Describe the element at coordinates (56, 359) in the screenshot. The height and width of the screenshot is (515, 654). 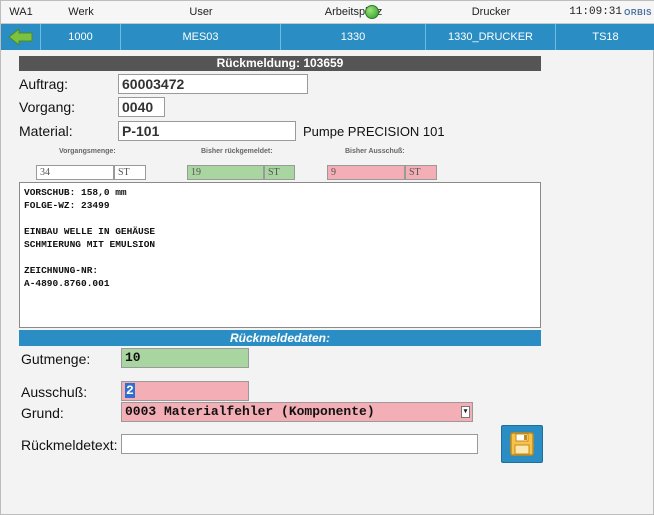
I see `gutmenge-label: Gutmenge:` at that location.